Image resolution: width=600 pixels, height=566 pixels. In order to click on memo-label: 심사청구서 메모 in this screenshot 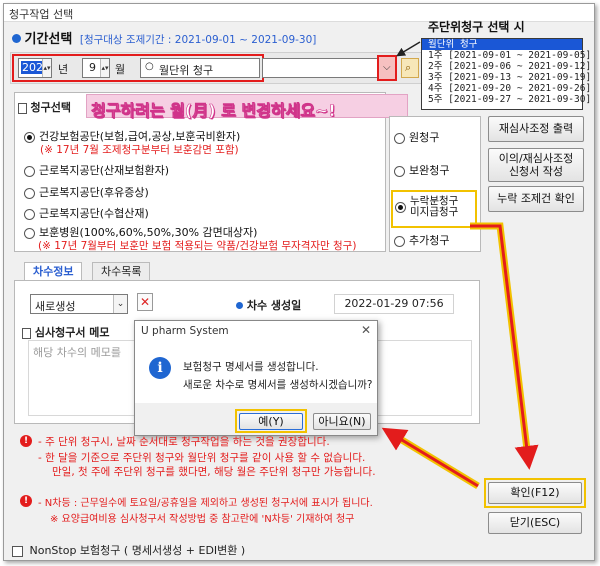, I will do `click(72, 332)`.